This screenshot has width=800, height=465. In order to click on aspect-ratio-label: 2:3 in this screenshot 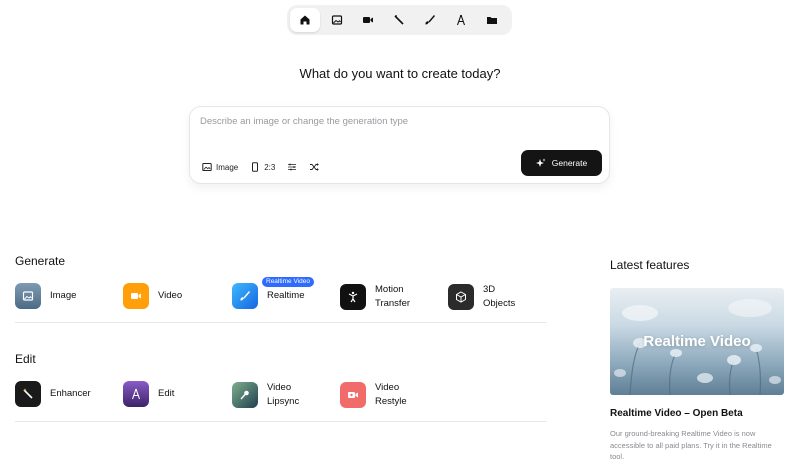, I will do `click(270, 167)`.